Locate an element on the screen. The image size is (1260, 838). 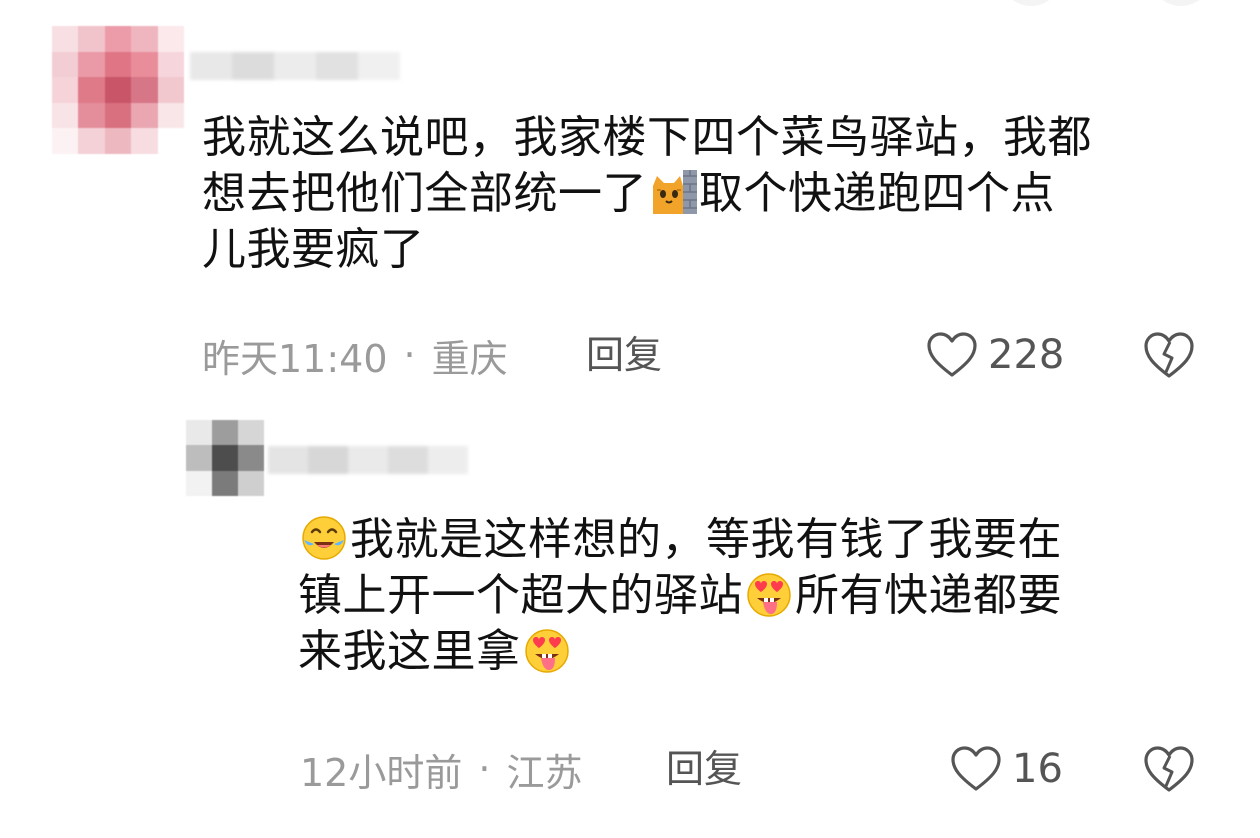
comment-body: 我就是这样想的，等我有钱了我要在 镇上开一个超大的驿站 所有快递都要来我这里拿 is located at coordinates (680, 596).